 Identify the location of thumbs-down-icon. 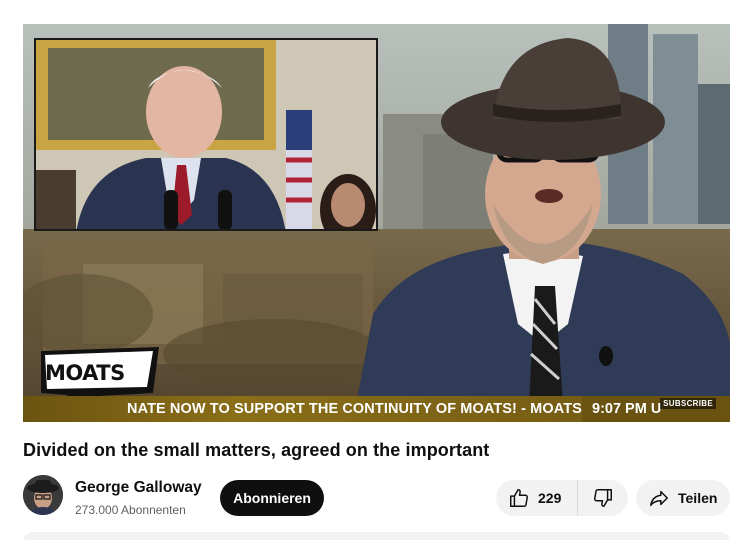
(603, 498).